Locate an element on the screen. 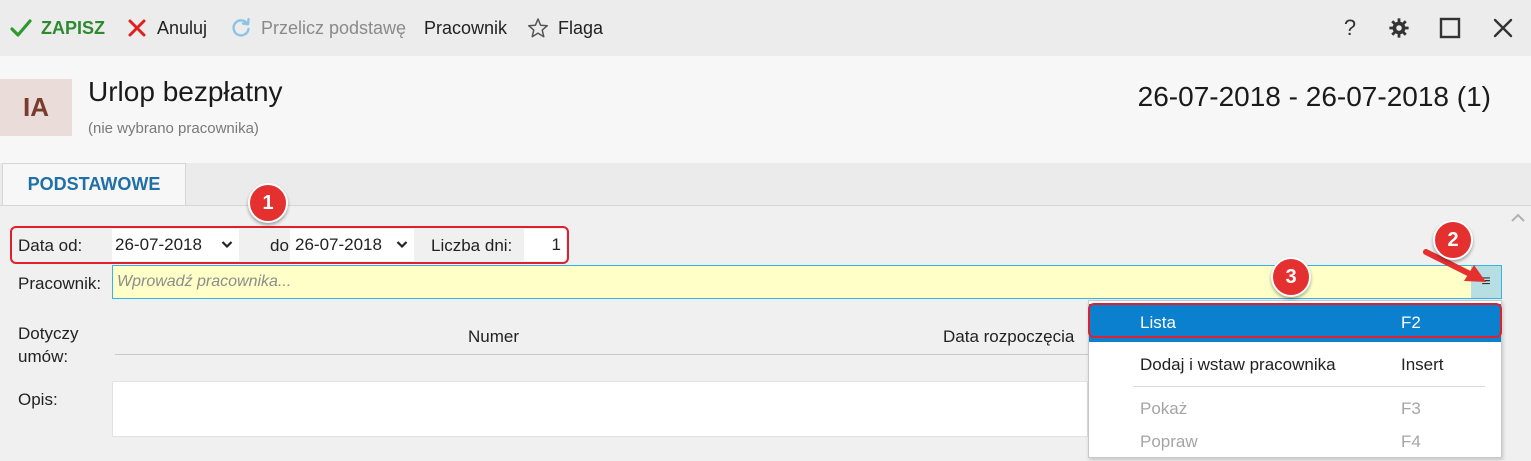 This screenshot has width=1531, height=461. annotation-badge-2: 2 is located at coordinates (1453, 240).